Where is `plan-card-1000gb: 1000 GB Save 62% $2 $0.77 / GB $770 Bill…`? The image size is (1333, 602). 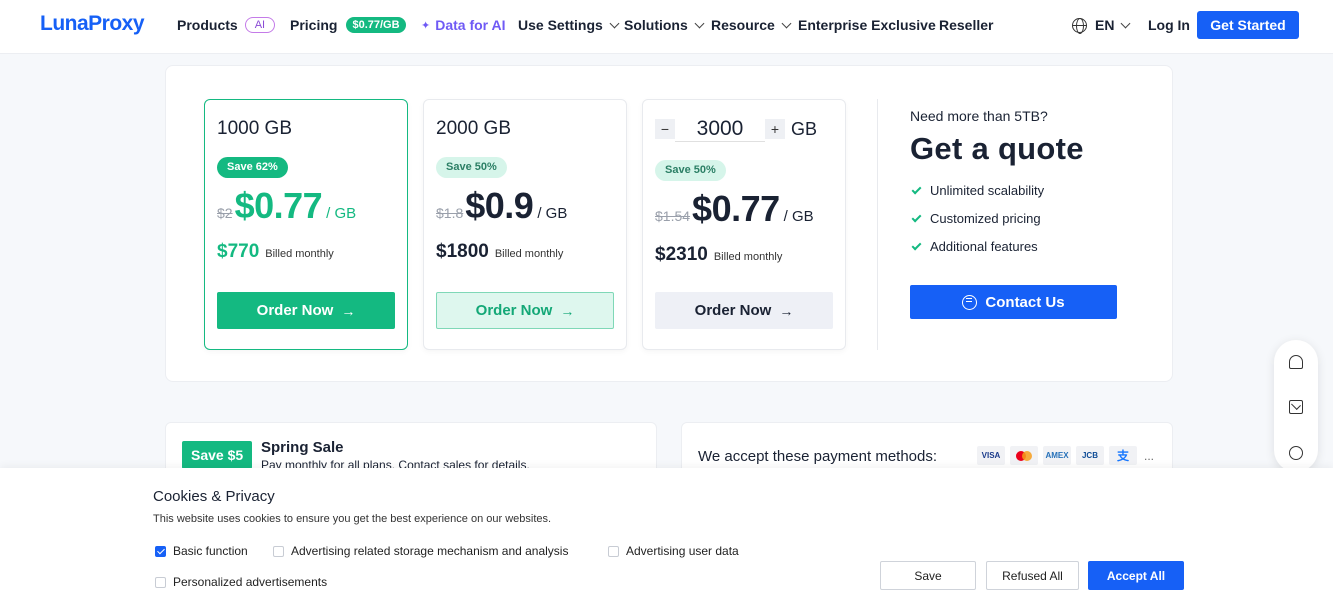 plan-card-1000gb: 1000 GB Save 62% $2 $0.77 / GB $770 Bill… is located at coordinates (306, 224).